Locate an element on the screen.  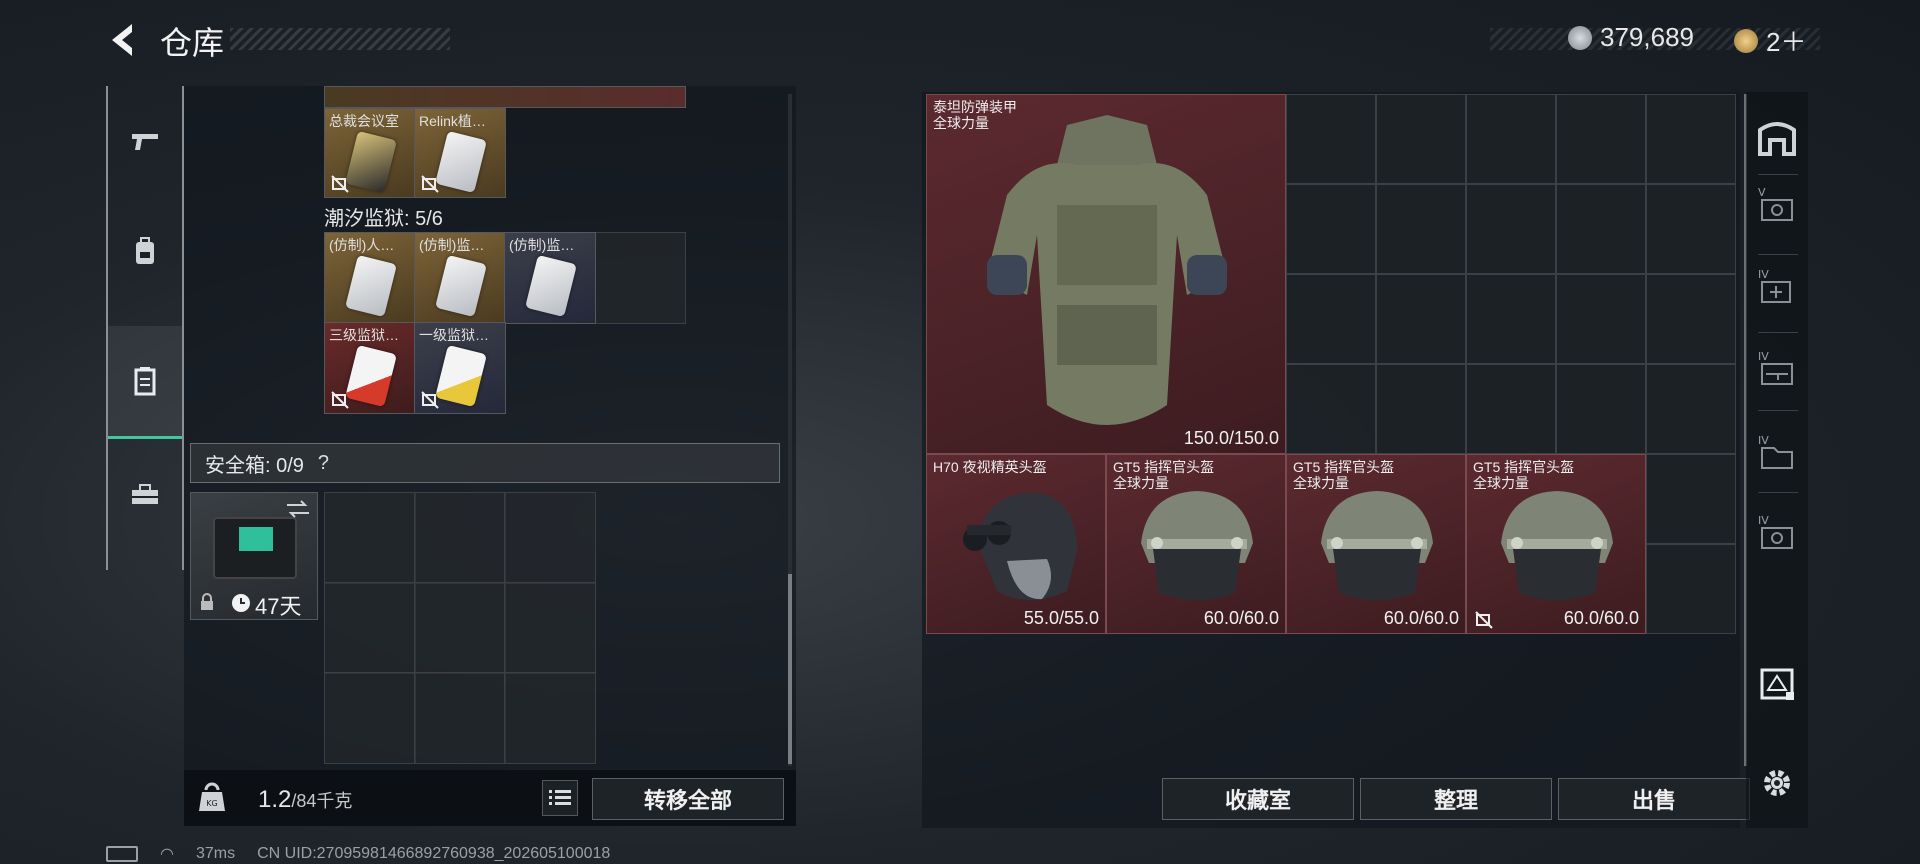
weight-readout: 1.2/84千克 is located at coordinates (305, 800).